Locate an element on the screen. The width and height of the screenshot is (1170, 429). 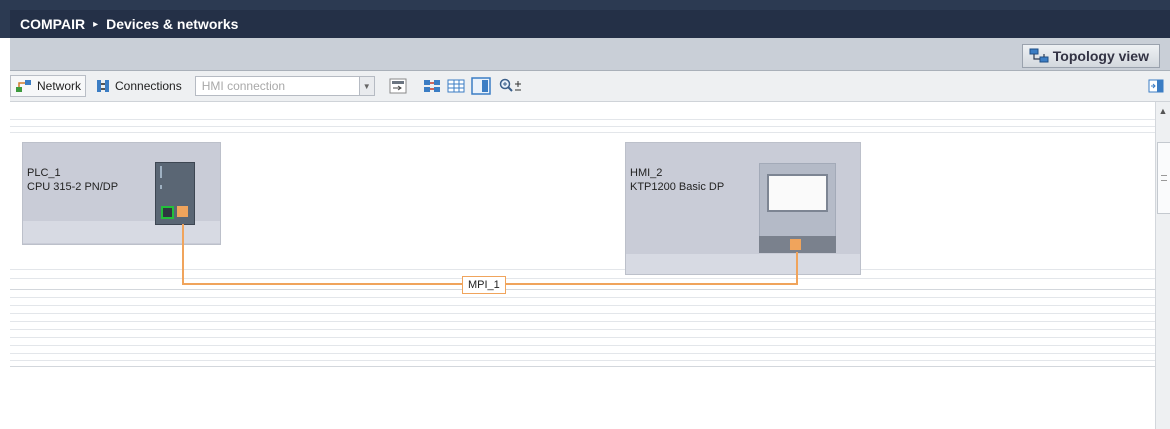
mpi-wire-plc is located at coordinates (183, 254).